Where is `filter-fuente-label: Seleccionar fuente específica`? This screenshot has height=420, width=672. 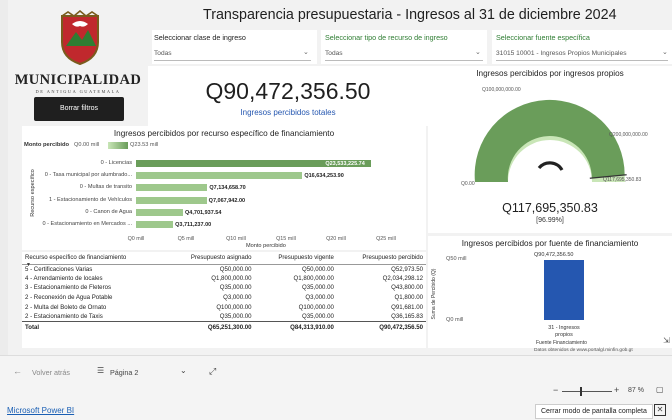
filter-fuente-label: Seleccionar fuente específica is located at coordinates (543, 37).